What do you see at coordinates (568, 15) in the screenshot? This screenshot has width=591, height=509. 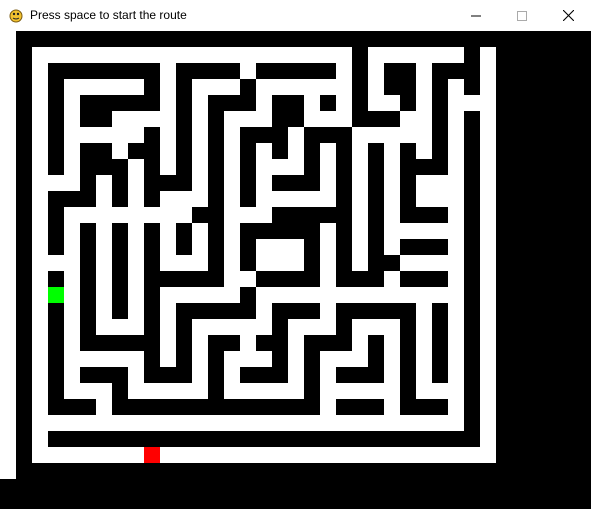 I see `close-button` at bounding box center [568, 15].